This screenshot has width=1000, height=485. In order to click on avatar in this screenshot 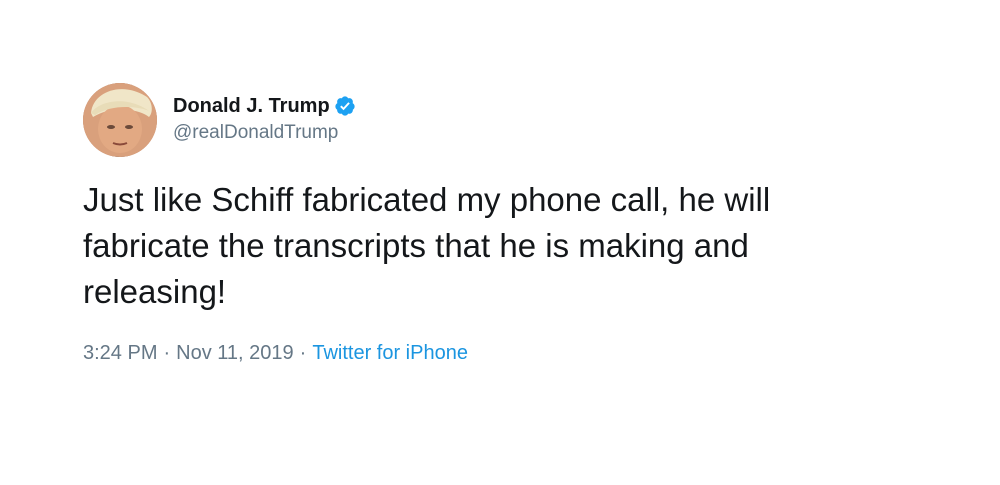, I will do `click(120, 120)`.